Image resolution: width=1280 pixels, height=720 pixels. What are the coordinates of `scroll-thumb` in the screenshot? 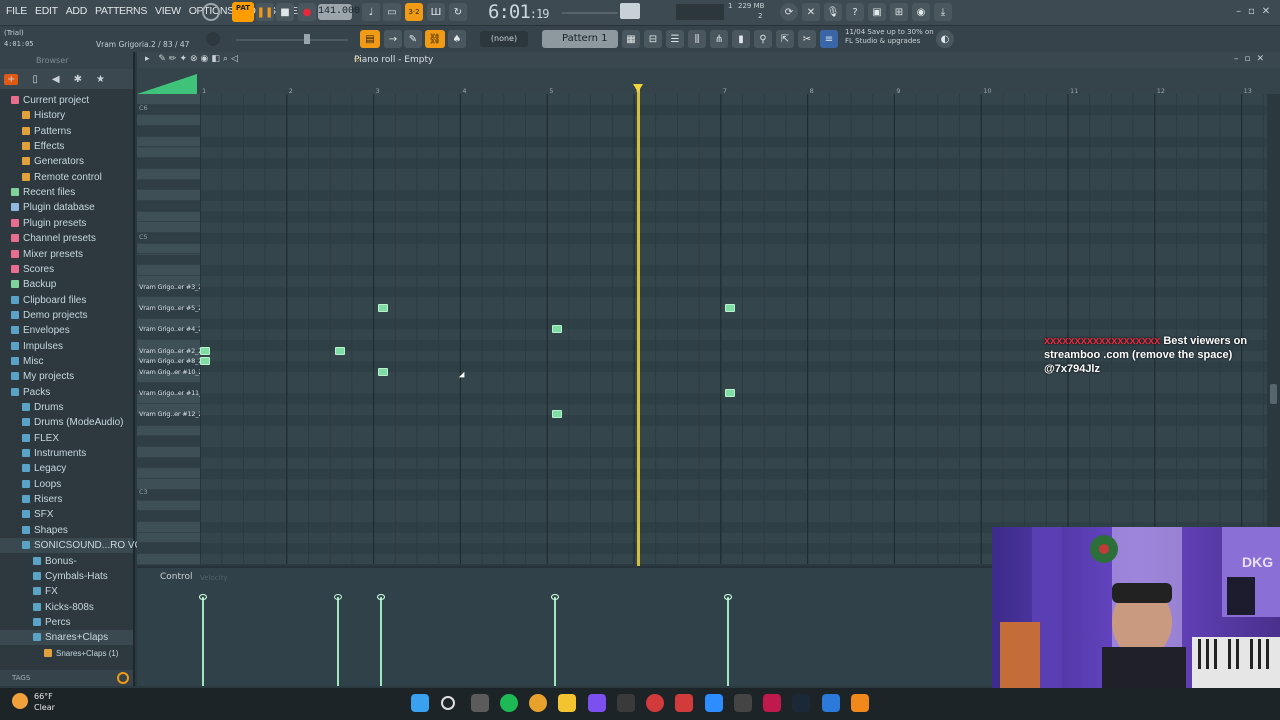 It's located at (1273, 394).